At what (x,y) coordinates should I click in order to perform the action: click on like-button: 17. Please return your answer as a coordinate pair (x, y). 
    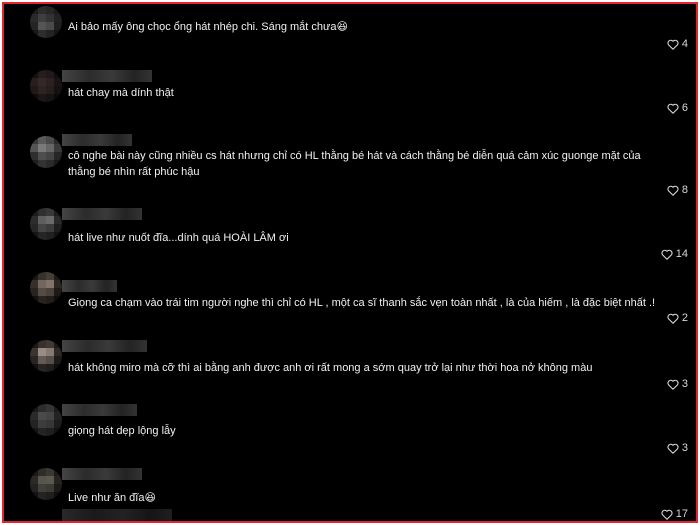
    Looking at the image, I should click on (674, 514).